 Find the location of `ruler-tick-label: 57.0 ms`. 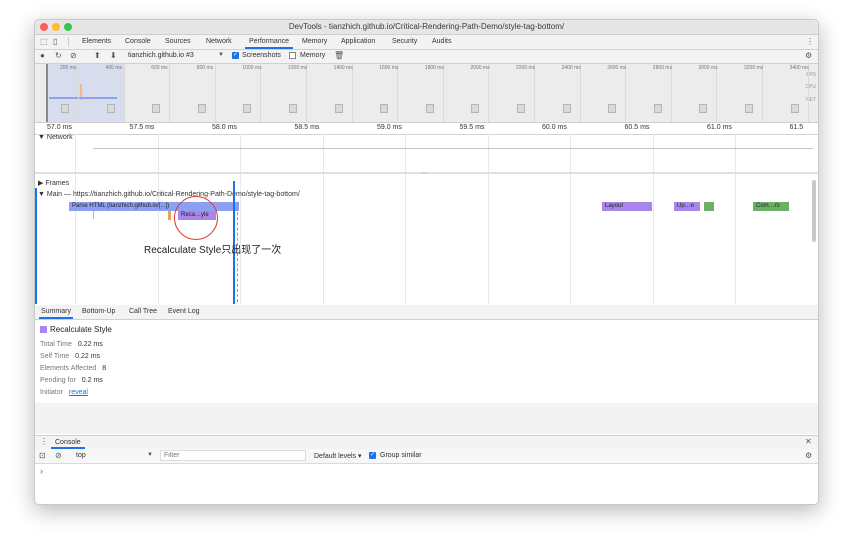

ruler-tick-label: 57.0 ms is located at coordinates (59, 127).